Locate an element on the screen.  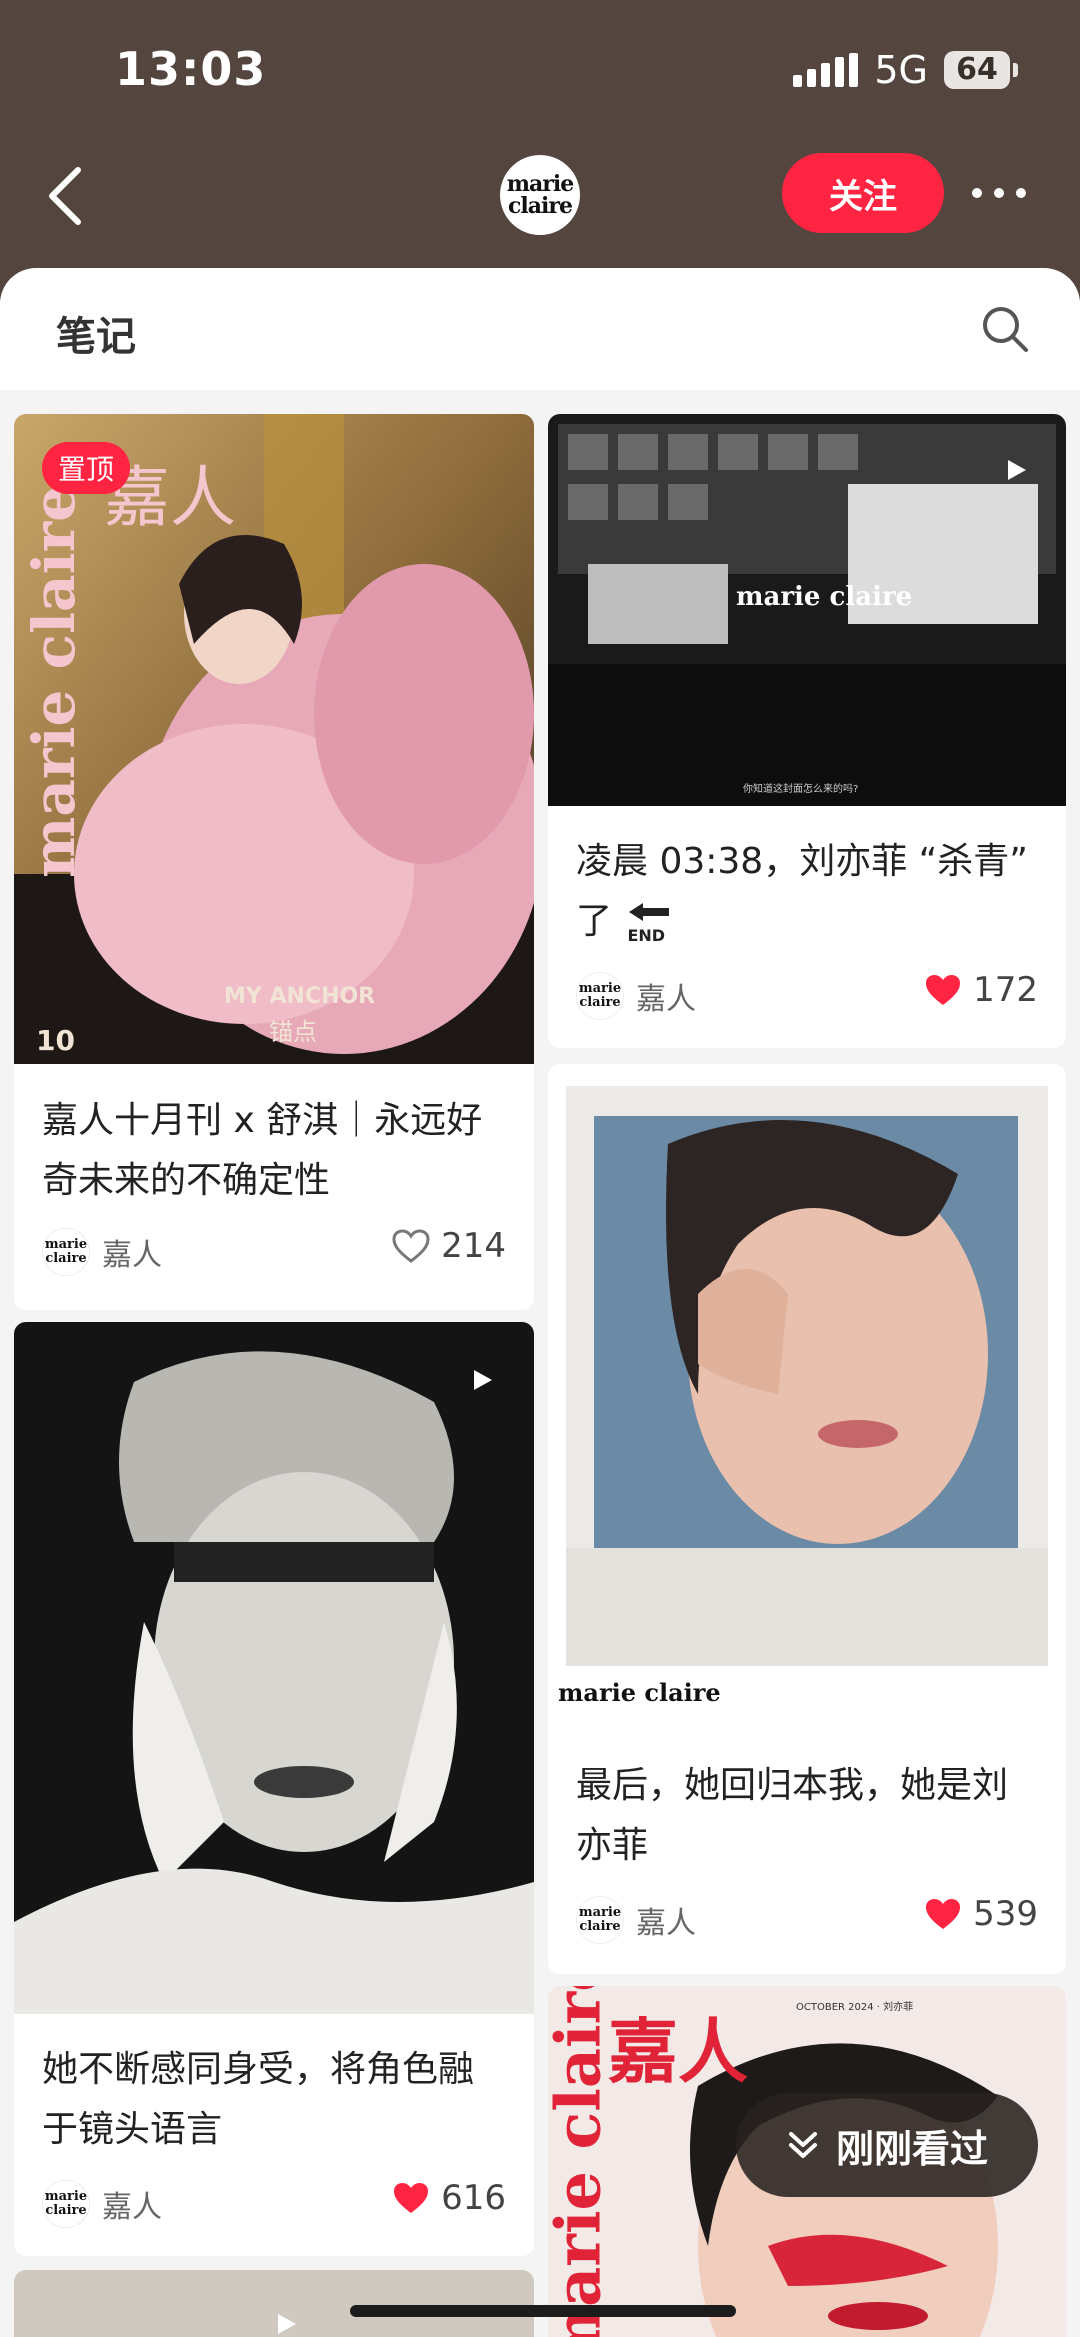
battery-icon: 64 is located at coordinates (981, 70).